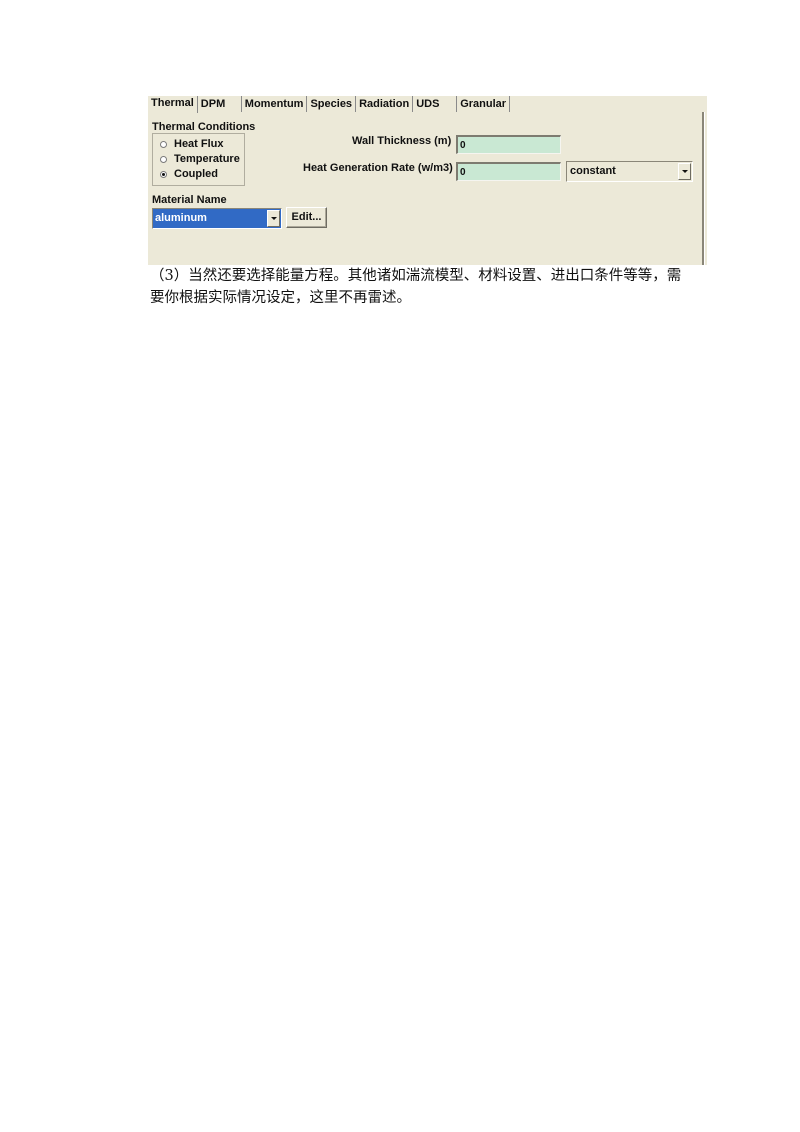 This screenshot has height=1132, width=800. What do you see at coordinates (220, 104) in the screenshot?
I see `tab-dpm: DPM` at bounding box center [220, 104].